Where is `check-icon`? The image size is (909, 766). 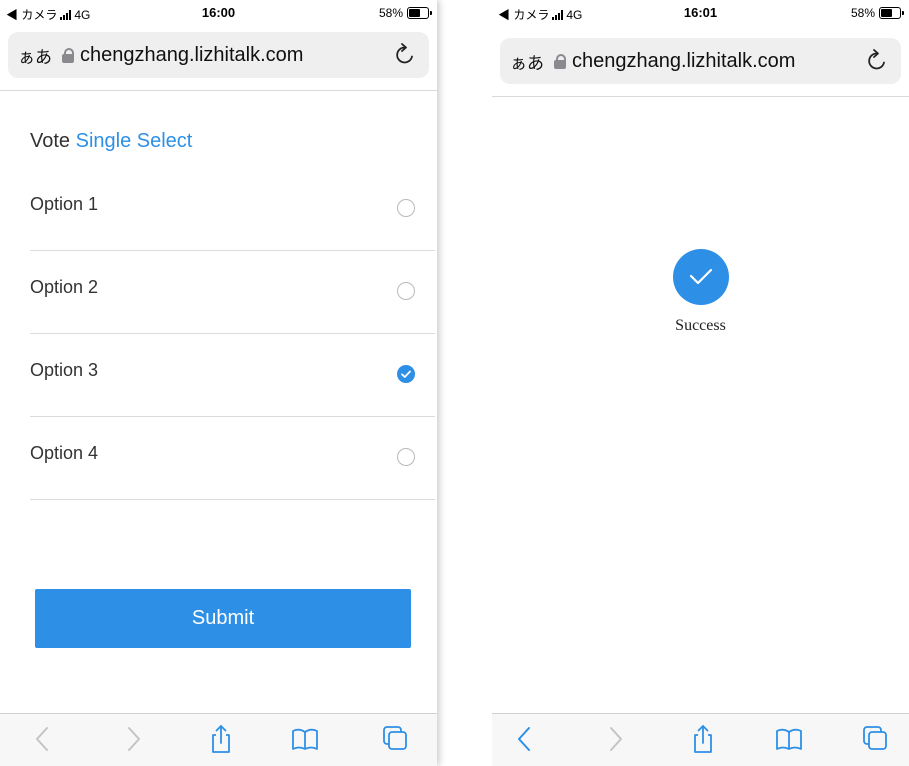
check-icon is located at coordinates (406, 374).